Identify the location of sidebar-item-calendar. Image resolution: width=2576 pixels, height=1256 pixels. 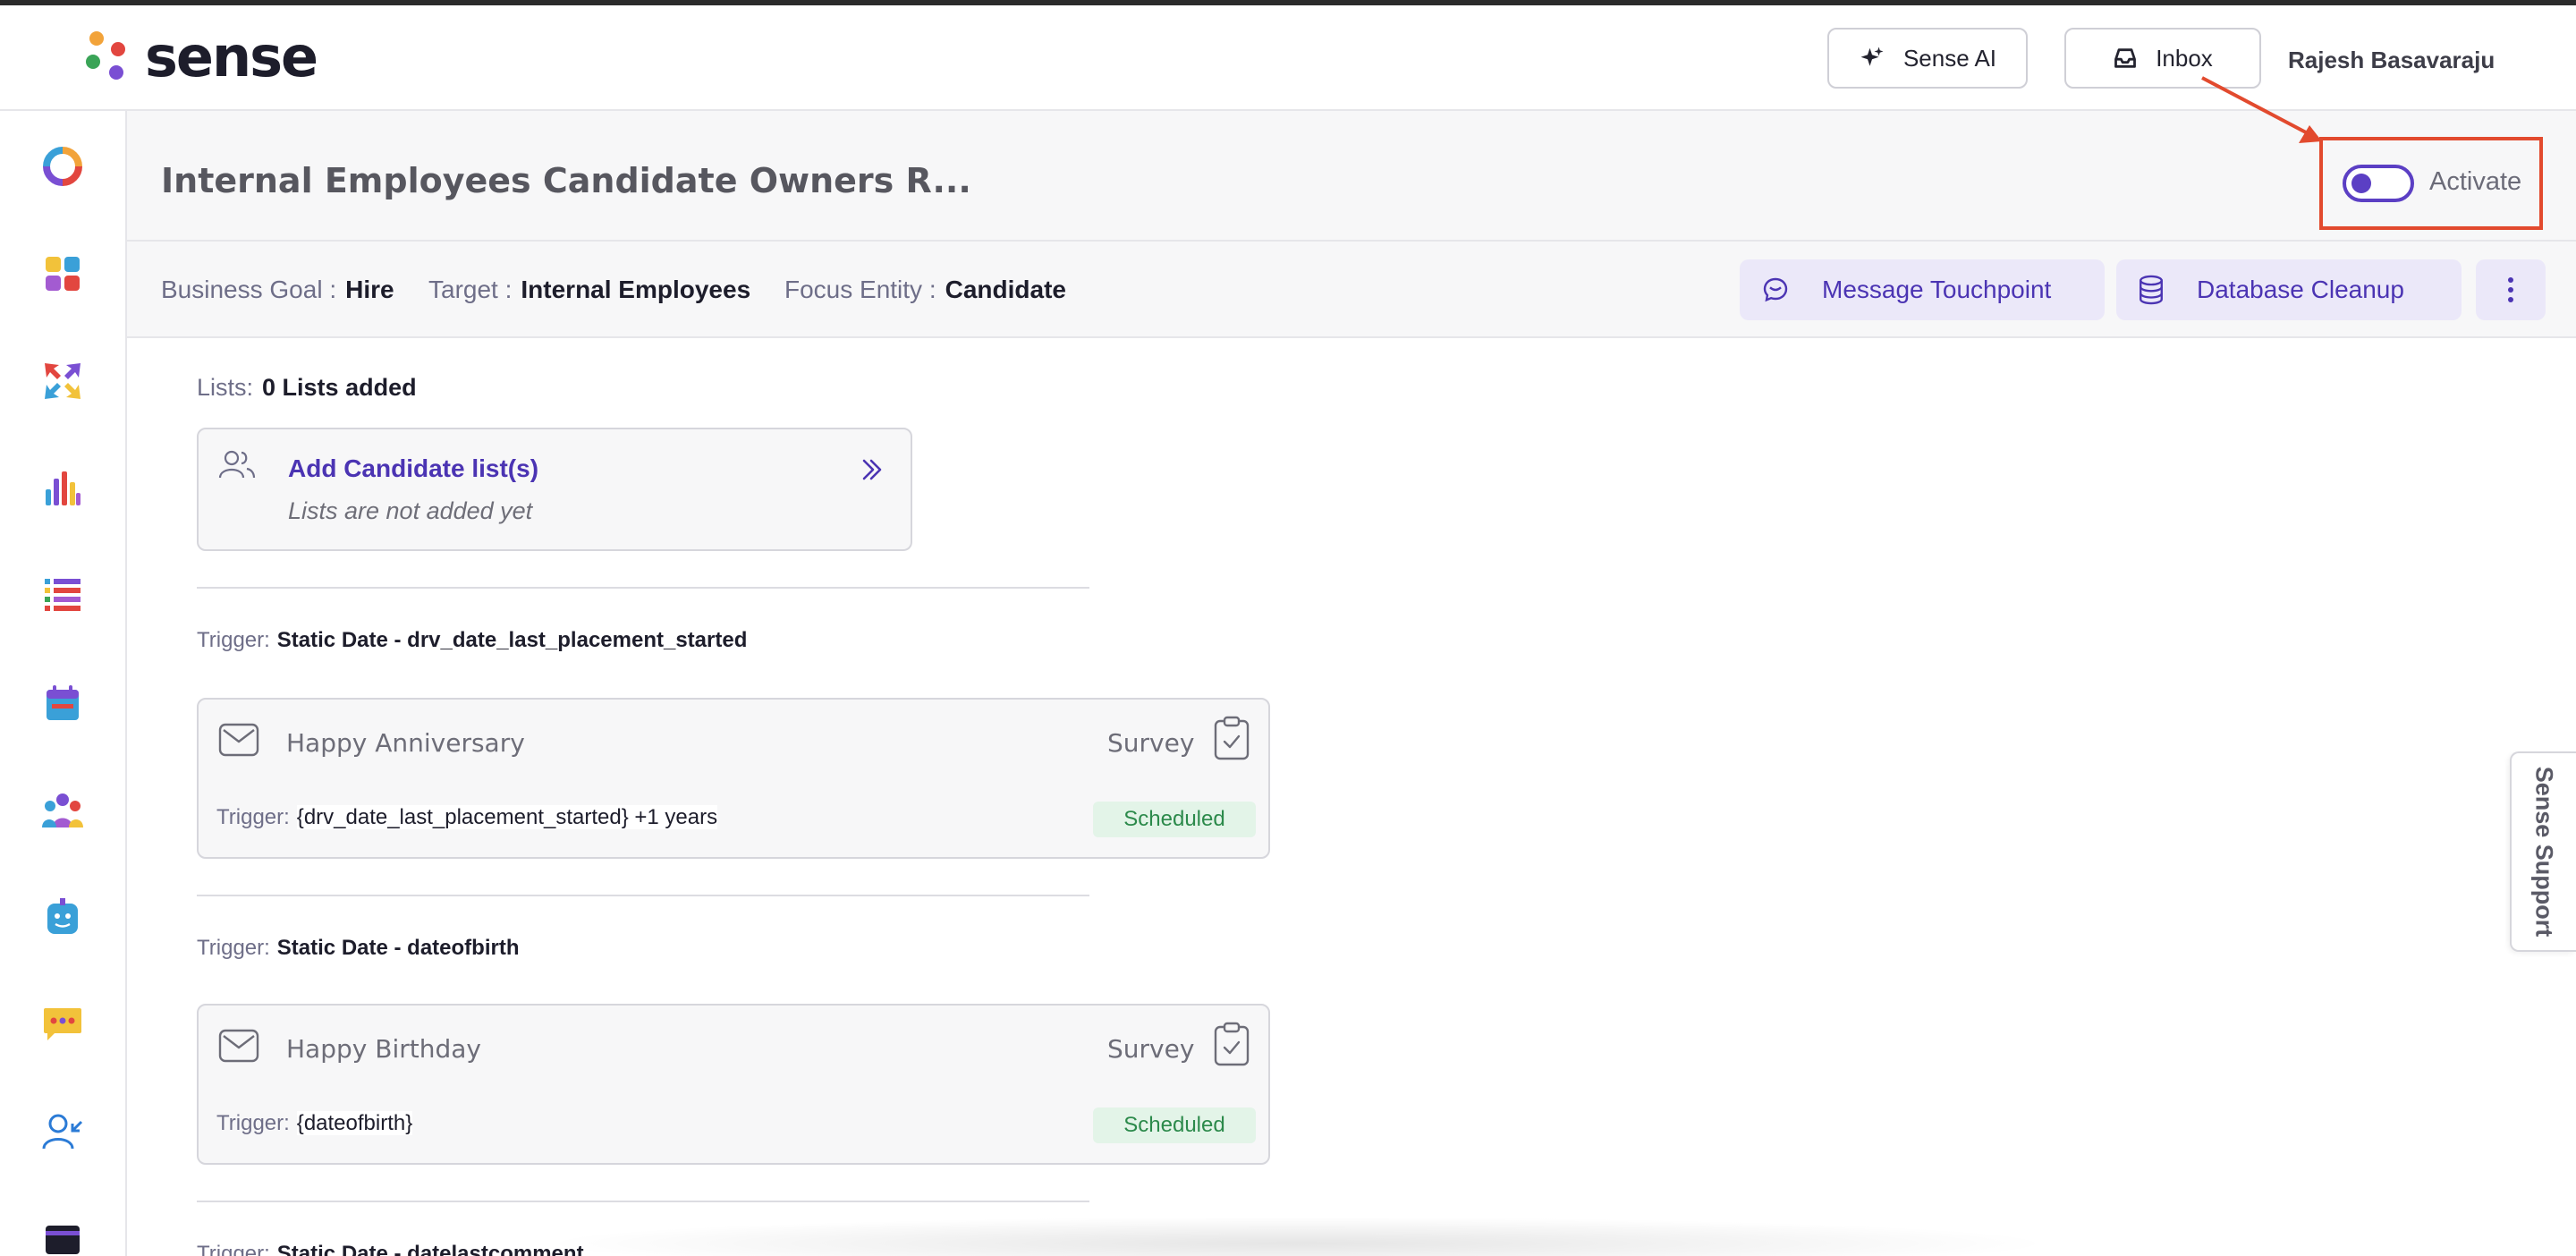
(62, 703).